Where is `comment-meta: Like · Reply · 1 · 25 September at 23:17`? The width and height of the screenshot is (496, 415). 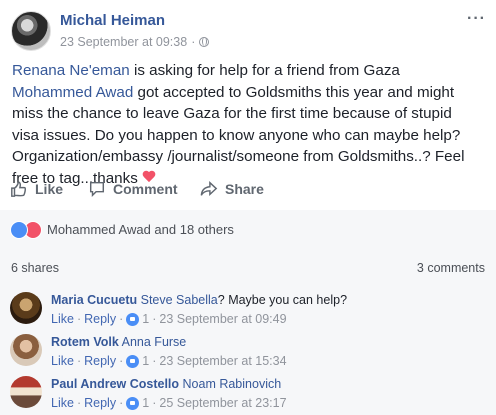
comment-meta: Like · Reply · 1 · 25 September at 23:17 is located at coordinates (169, 403).